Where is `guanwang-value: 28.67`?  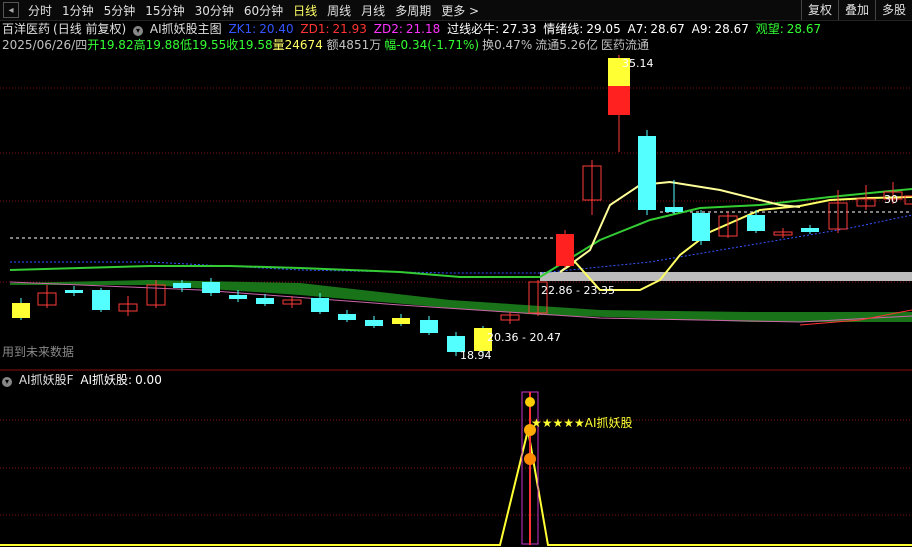 guanwang-value: 28.67 is located at coordinates (804, 29).